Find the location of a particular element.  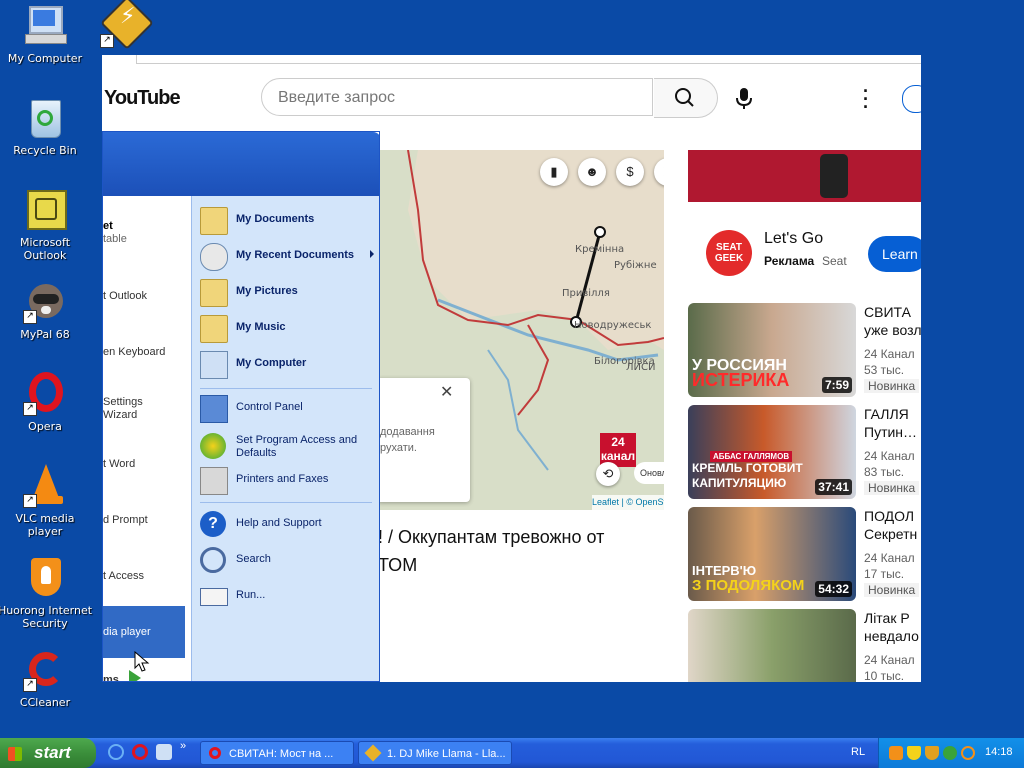

tray-network-icon is located at coordinates (950, 753).